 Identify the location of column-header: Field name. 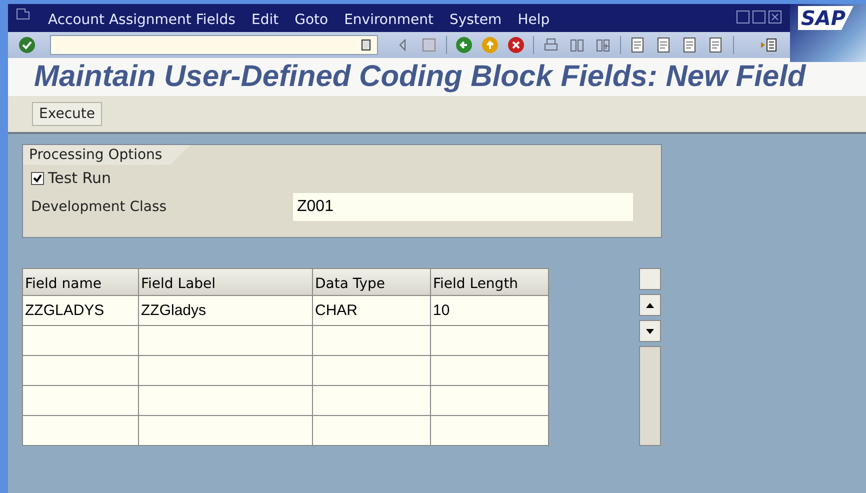
(81, 282).